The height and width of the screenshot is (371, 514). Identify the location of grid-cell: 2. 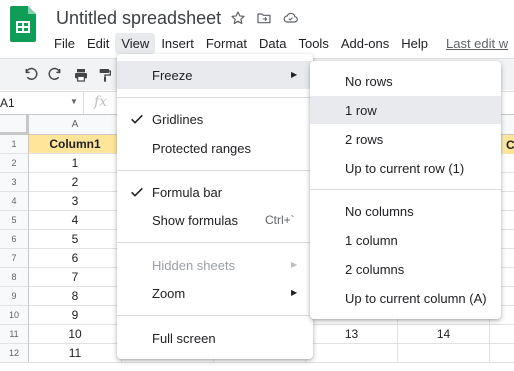
(75, 182).